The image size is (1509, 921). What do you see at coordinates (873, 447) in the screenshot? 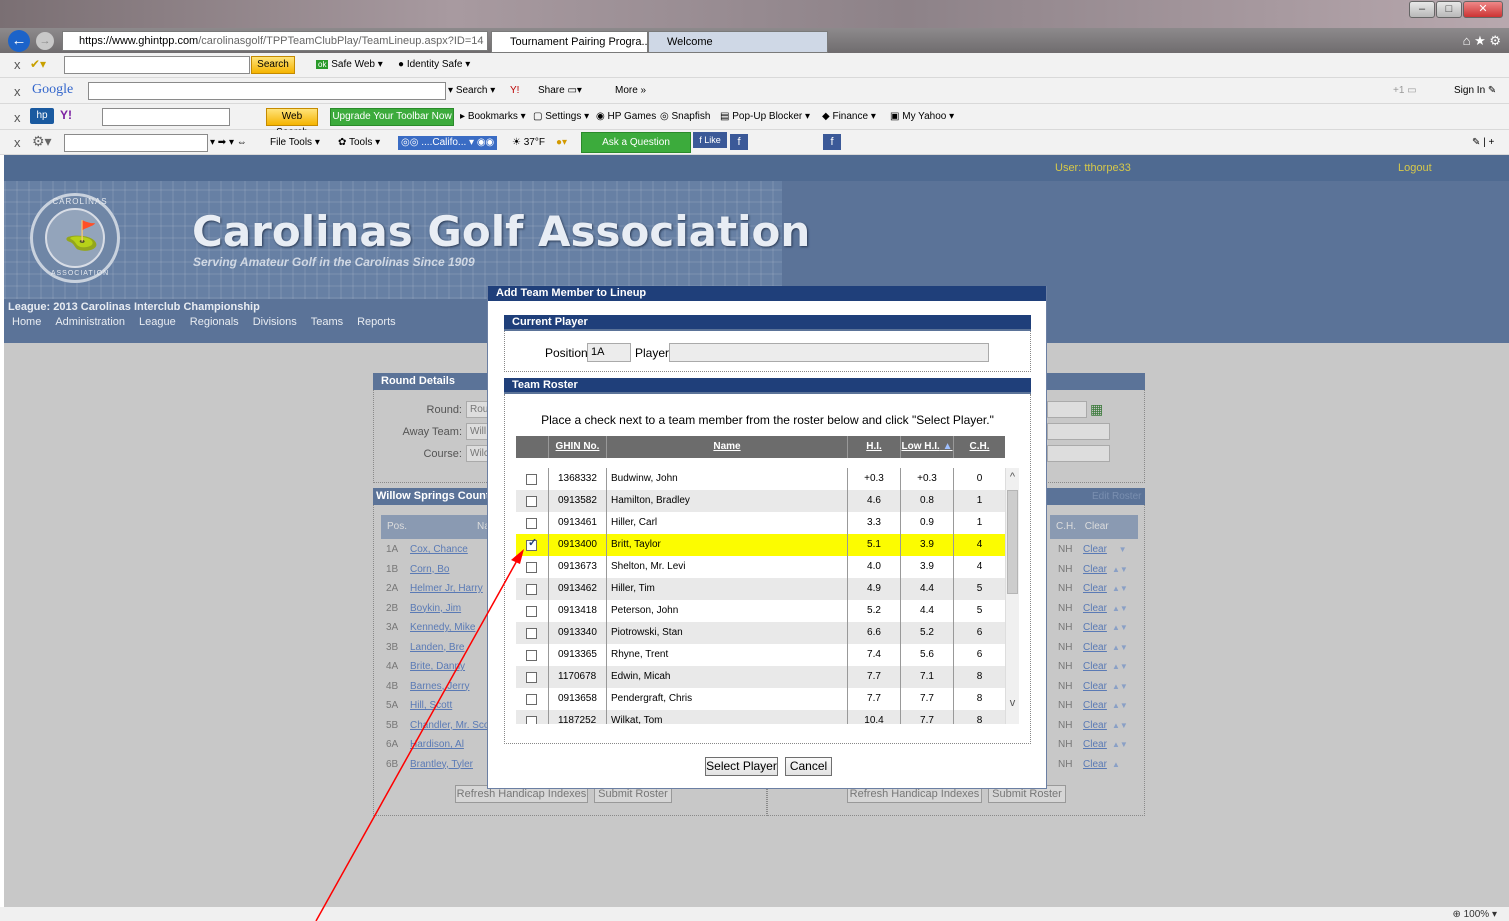
I see `header-hi: H.I.` at bounding box center [873, 447].